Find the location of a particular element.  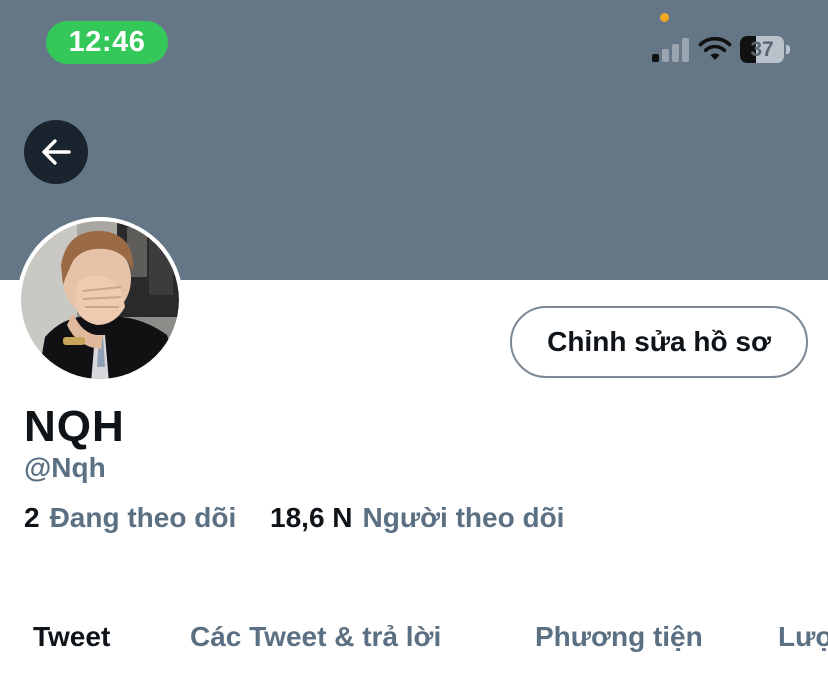

followers-label: Người theo dõi is located at coordinates (463, 517).